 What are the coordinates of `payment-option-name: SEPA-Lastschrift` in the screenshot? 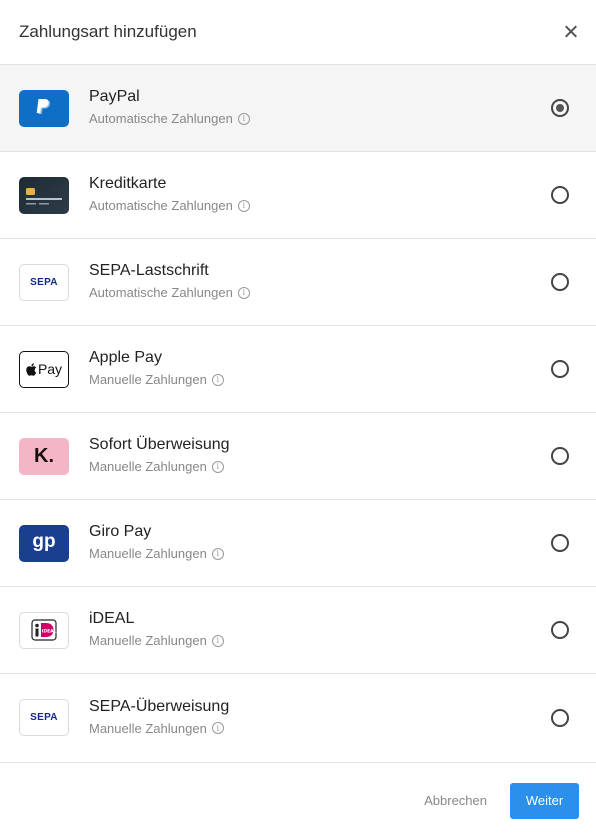 It's located at (149, 270).